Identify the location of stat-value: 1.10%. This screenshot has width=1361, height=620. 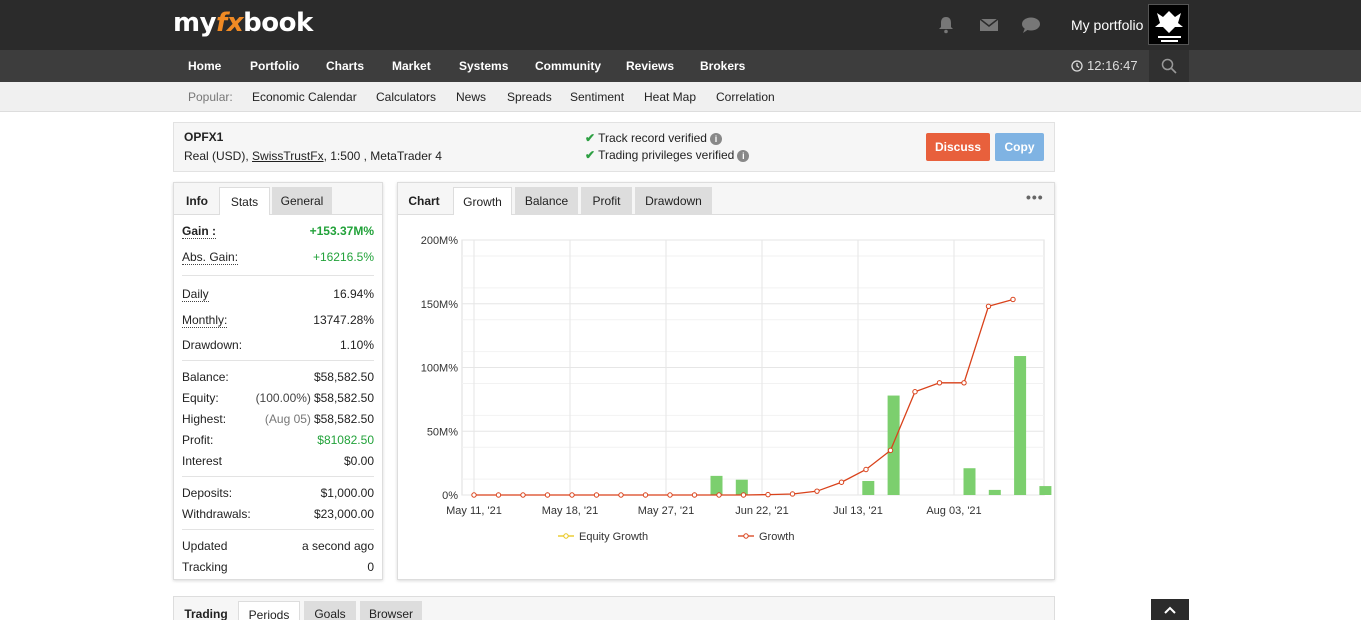
(356, 345).